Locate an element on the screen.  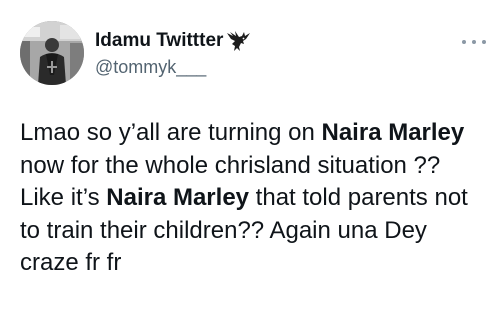
user-handle: @tommyk___ is located at coordinates (150, 67).